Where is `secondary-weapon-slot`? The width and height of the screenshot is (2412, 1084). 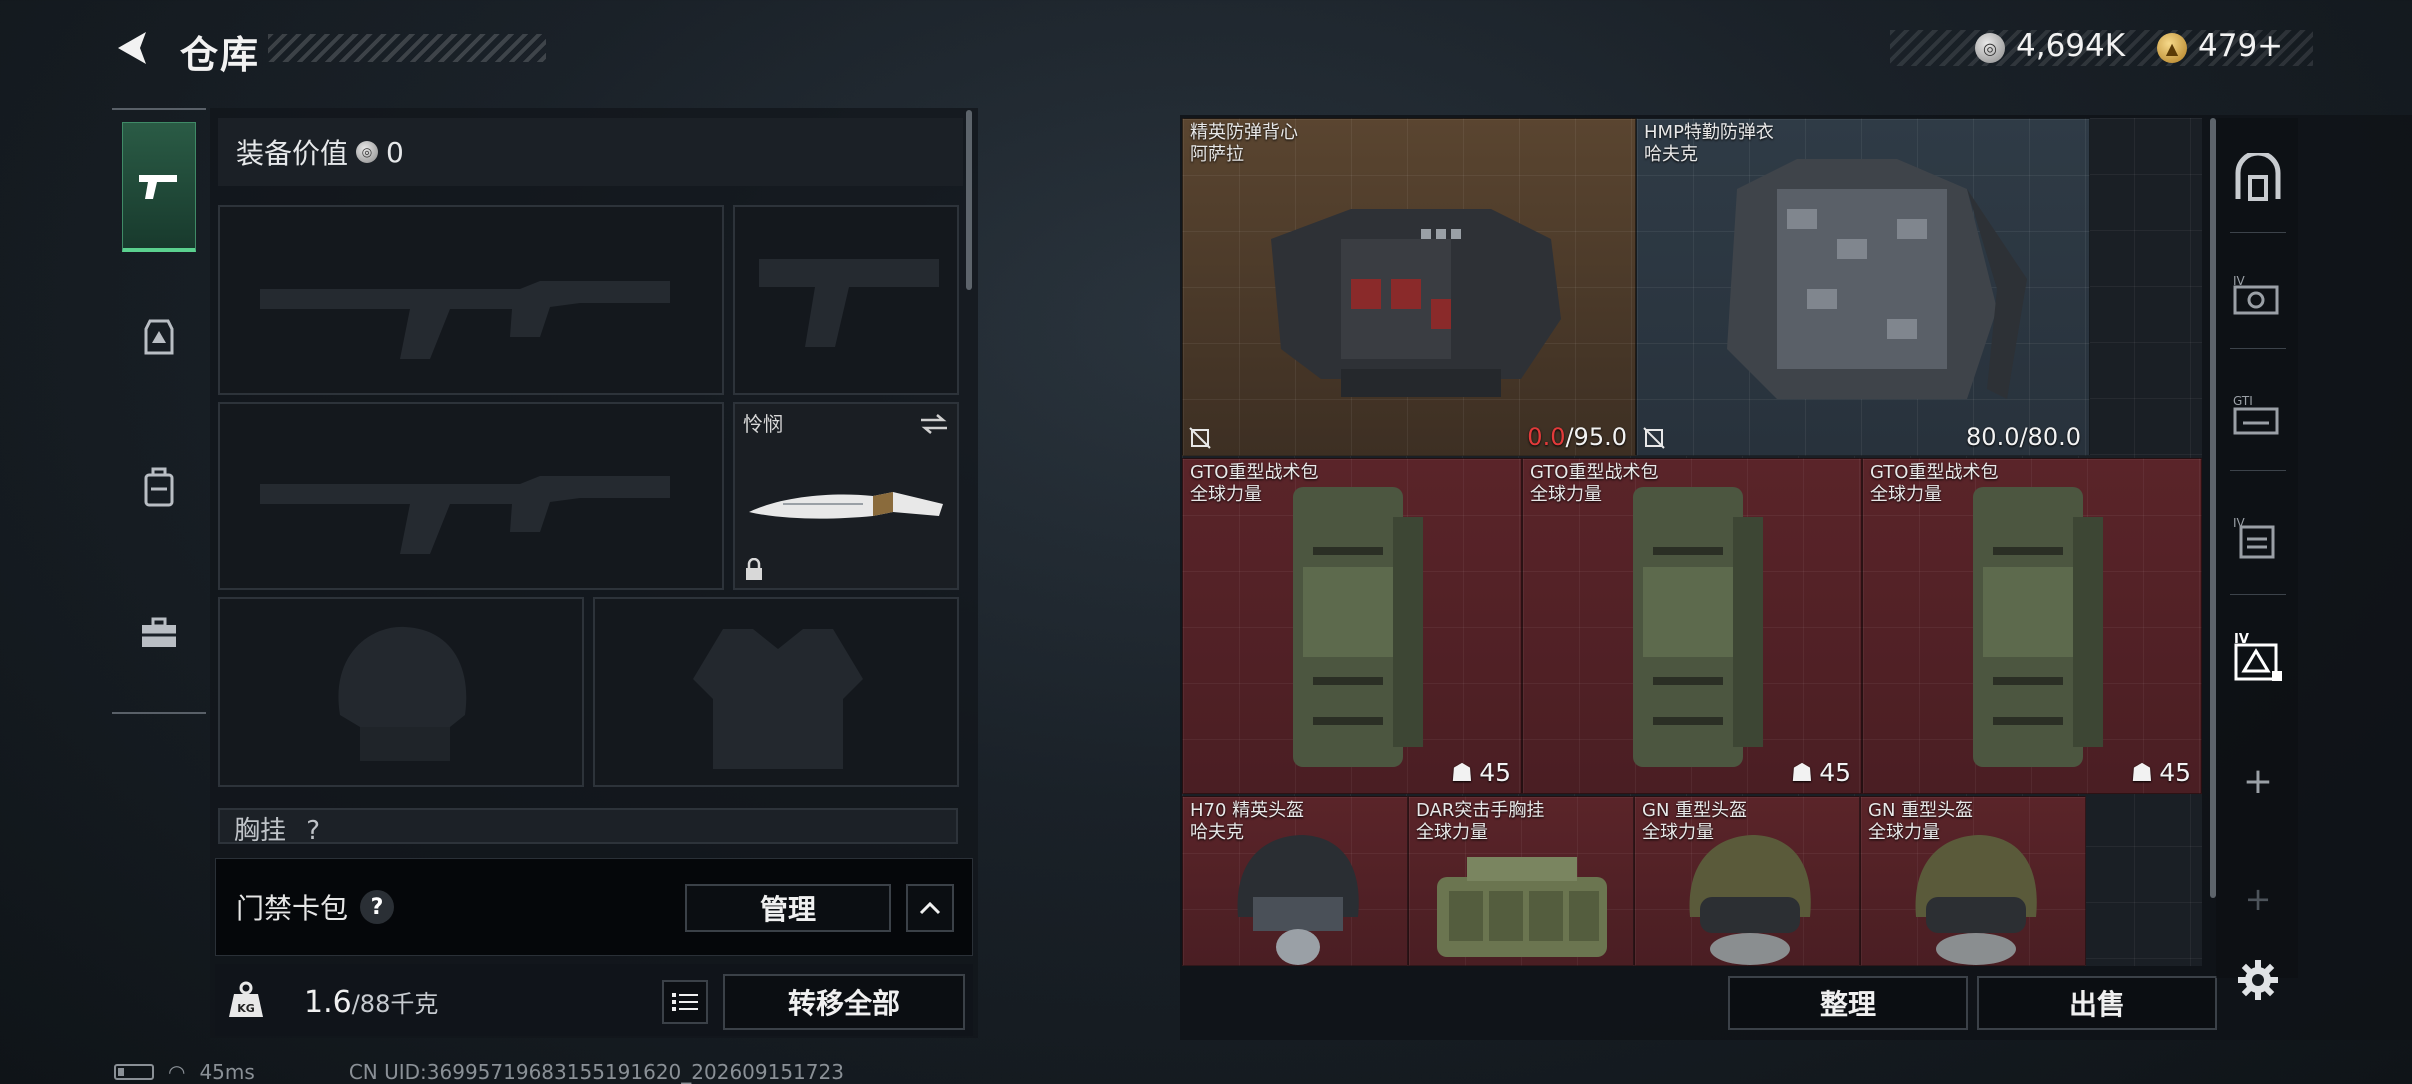 secondary-weapon-slot is located at coordinates (471, 496).